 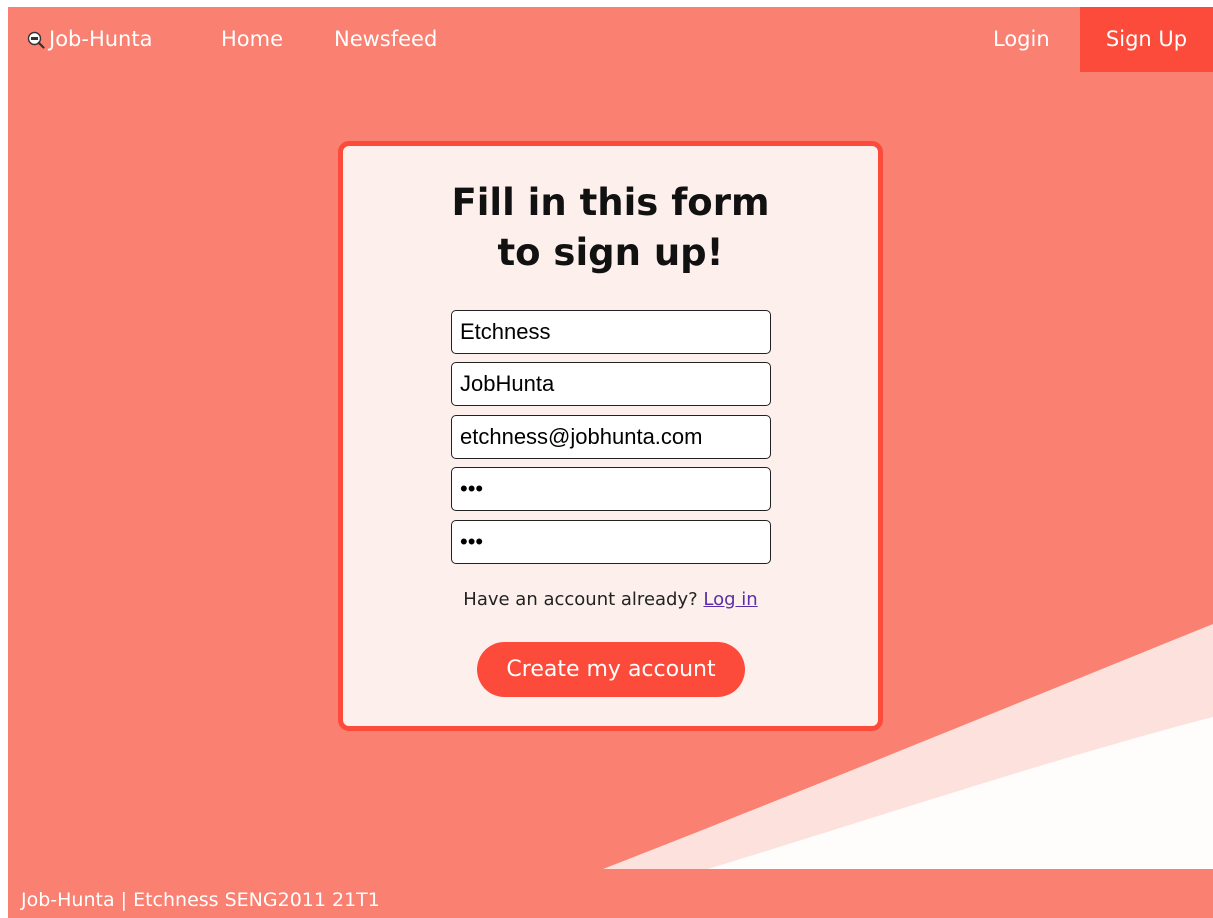 What do you see at coordinates (610, 39) in the screenshot?
I see `navbar: Job-Hunta Home Newsfeed Login Sign Up` at bounding box center [610, 39].